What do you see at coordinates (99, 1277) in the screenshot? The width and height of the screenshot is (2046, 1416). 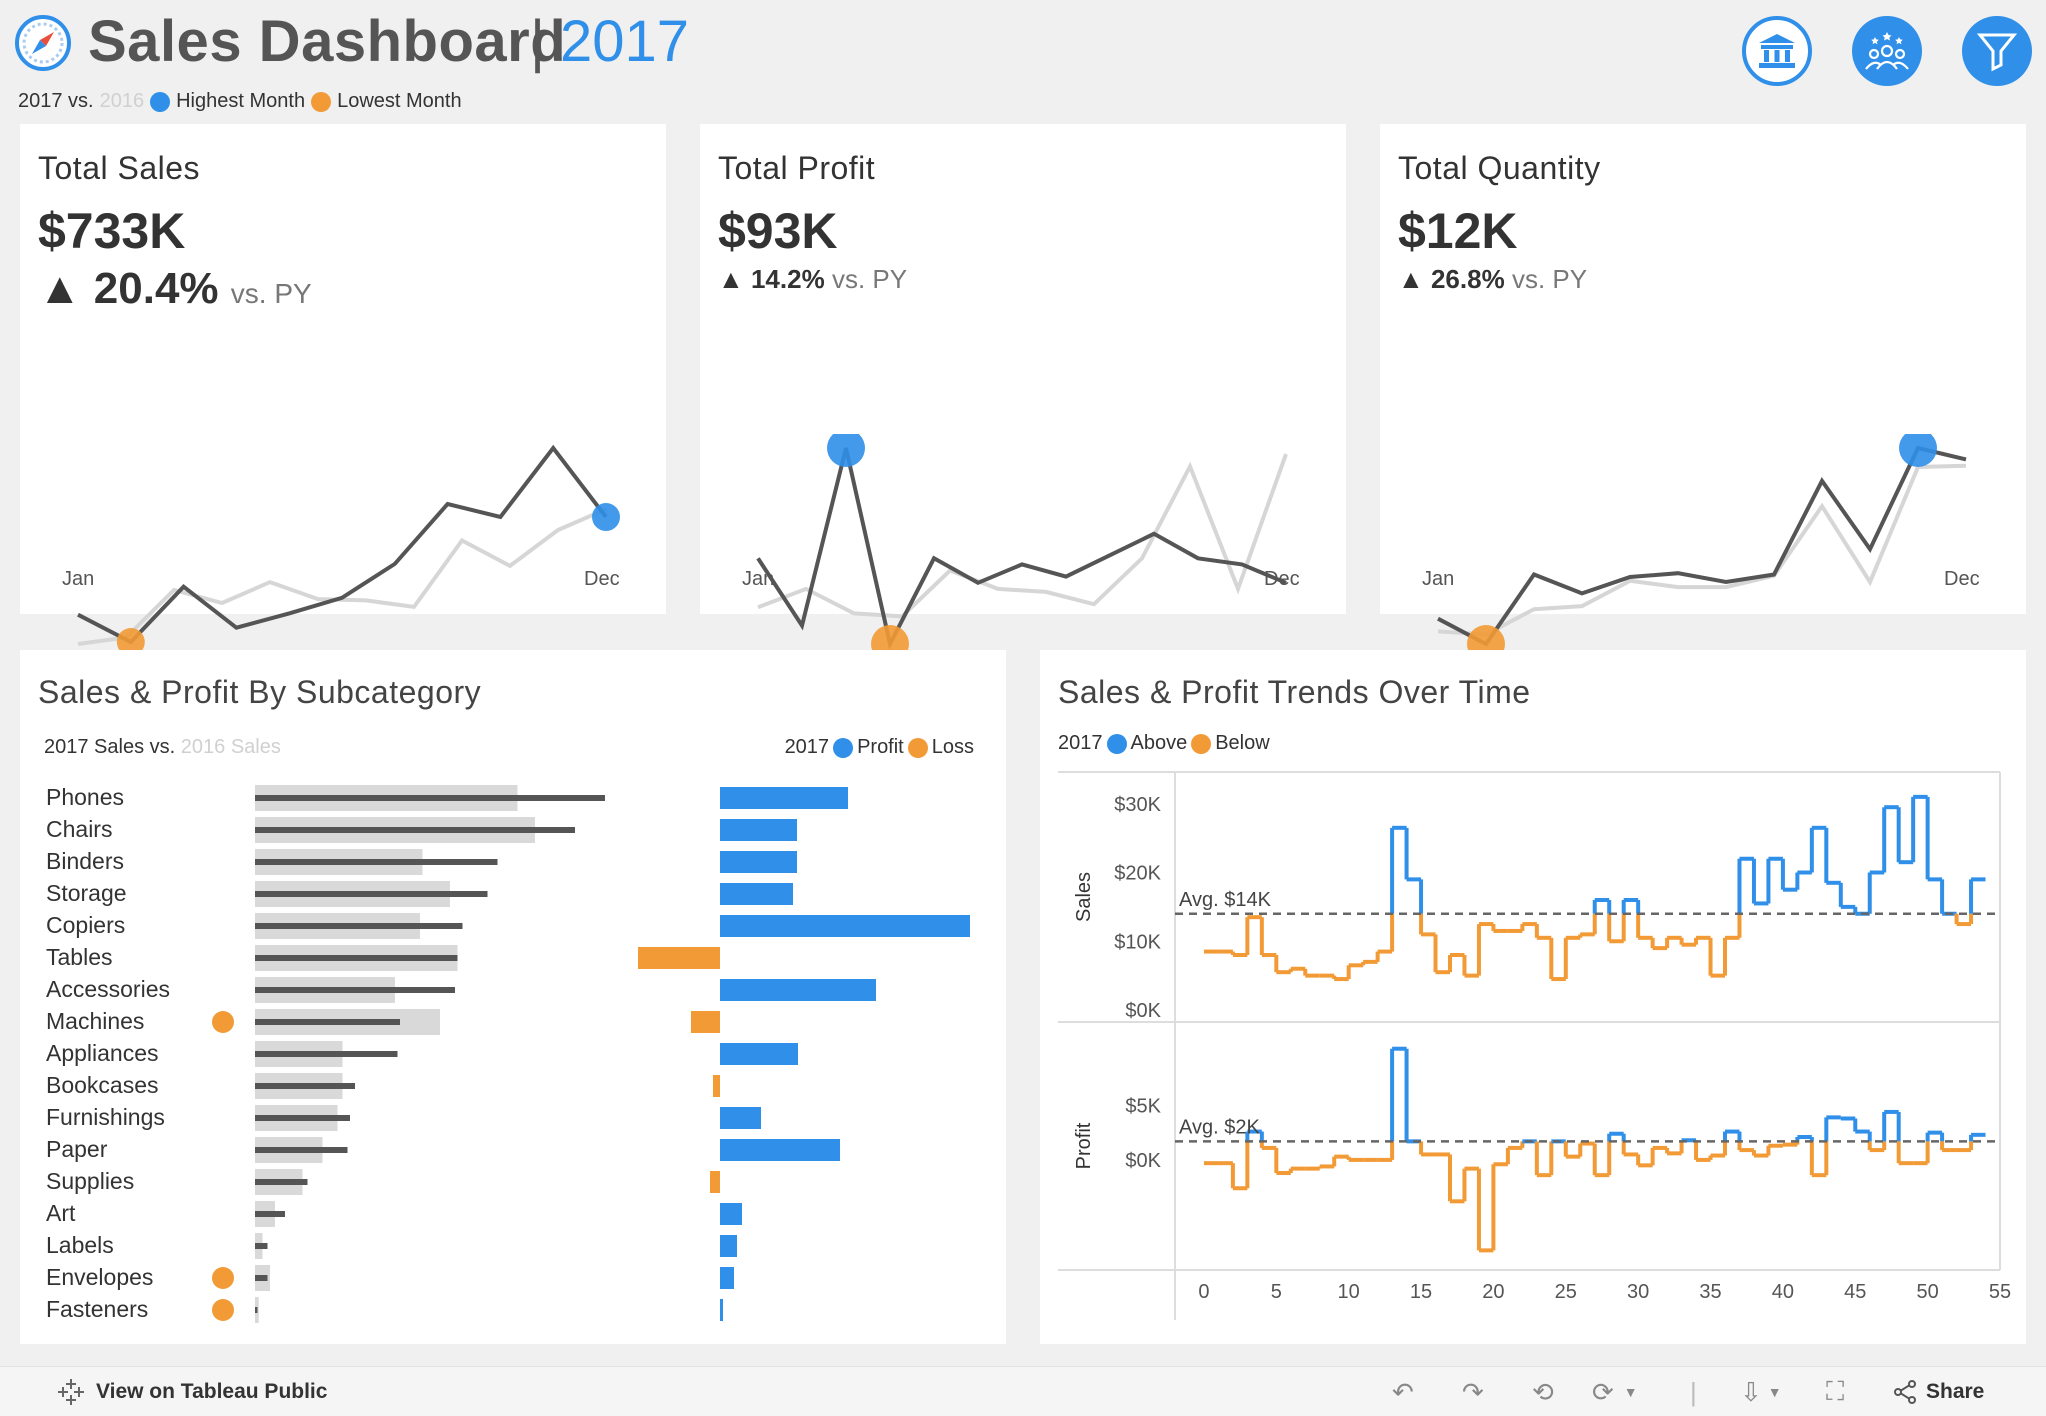 I see `subcategory-label: Envelopes` at bounding box center [99, 1277].